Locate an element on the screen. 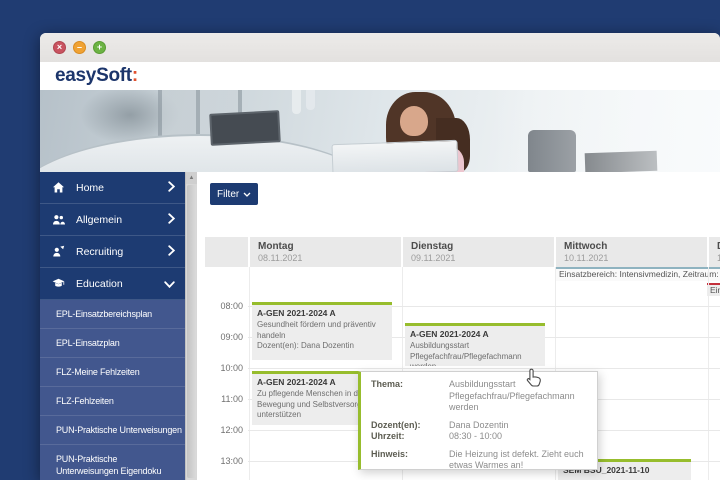  sidebar-item-pun-praktische-unterweisungen: PUN-Praktische Unterweisungen is located at coordinates (112, 430).